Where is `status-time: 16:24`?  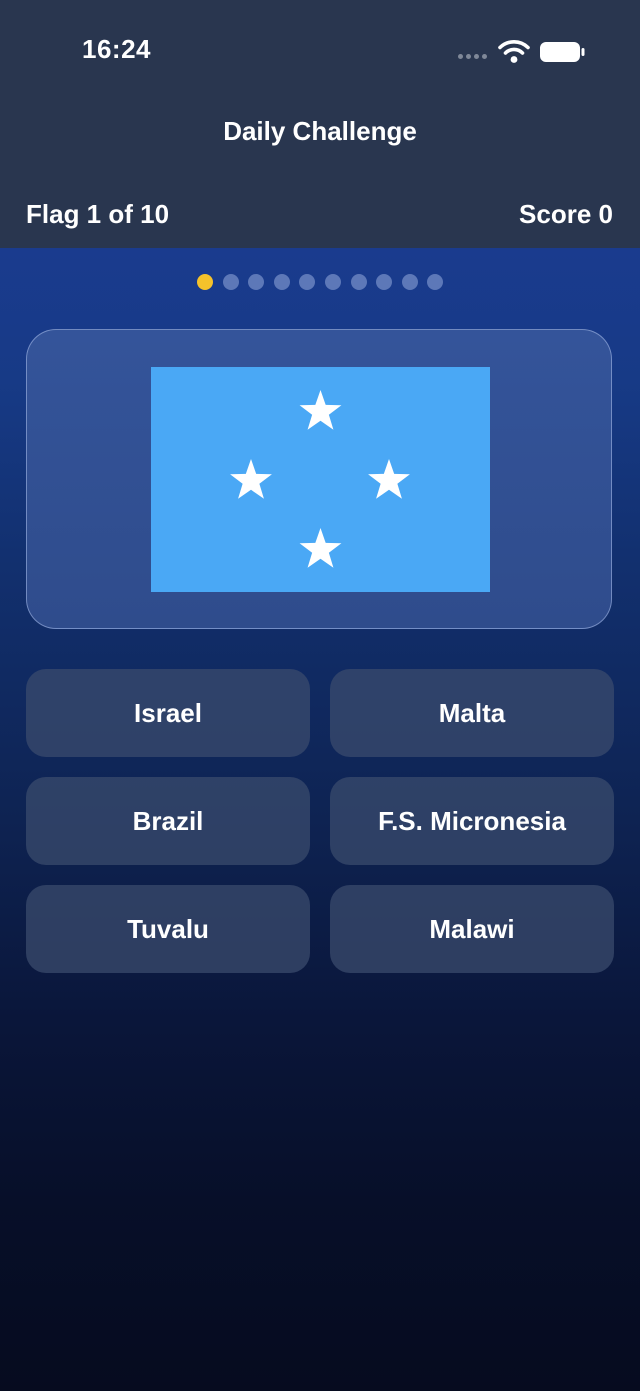
status-time: 16:24 is located at coordinates (116, 49).